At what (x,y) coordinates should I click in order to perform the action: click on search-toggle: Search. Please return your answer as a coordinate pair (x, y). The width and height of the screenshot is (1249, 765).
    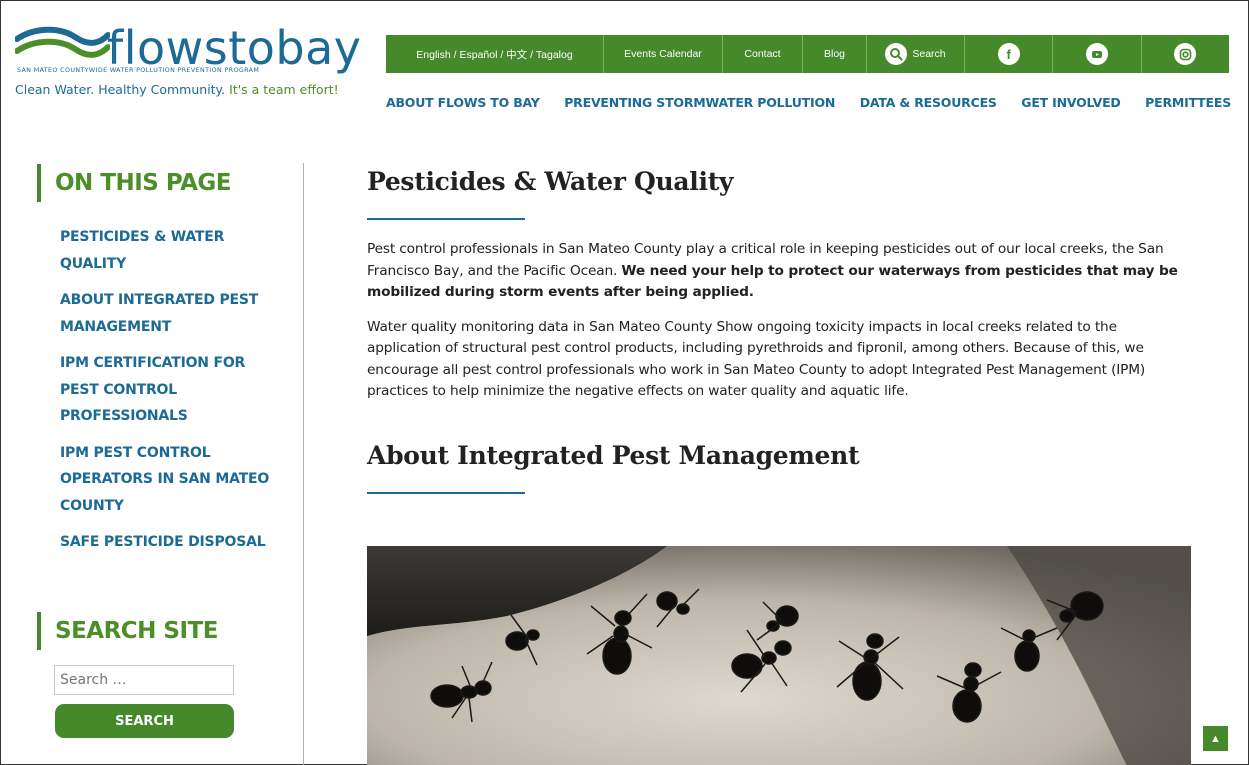
    Looking at the image, I should click on (916, 54).